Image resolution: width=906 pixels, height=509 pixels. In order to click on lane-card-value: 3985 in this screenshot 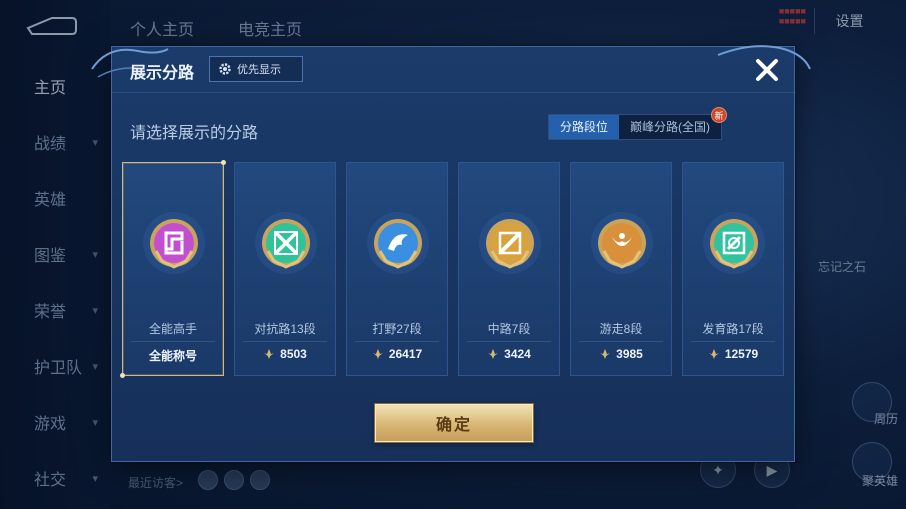, I will do `click(621, 354)`.